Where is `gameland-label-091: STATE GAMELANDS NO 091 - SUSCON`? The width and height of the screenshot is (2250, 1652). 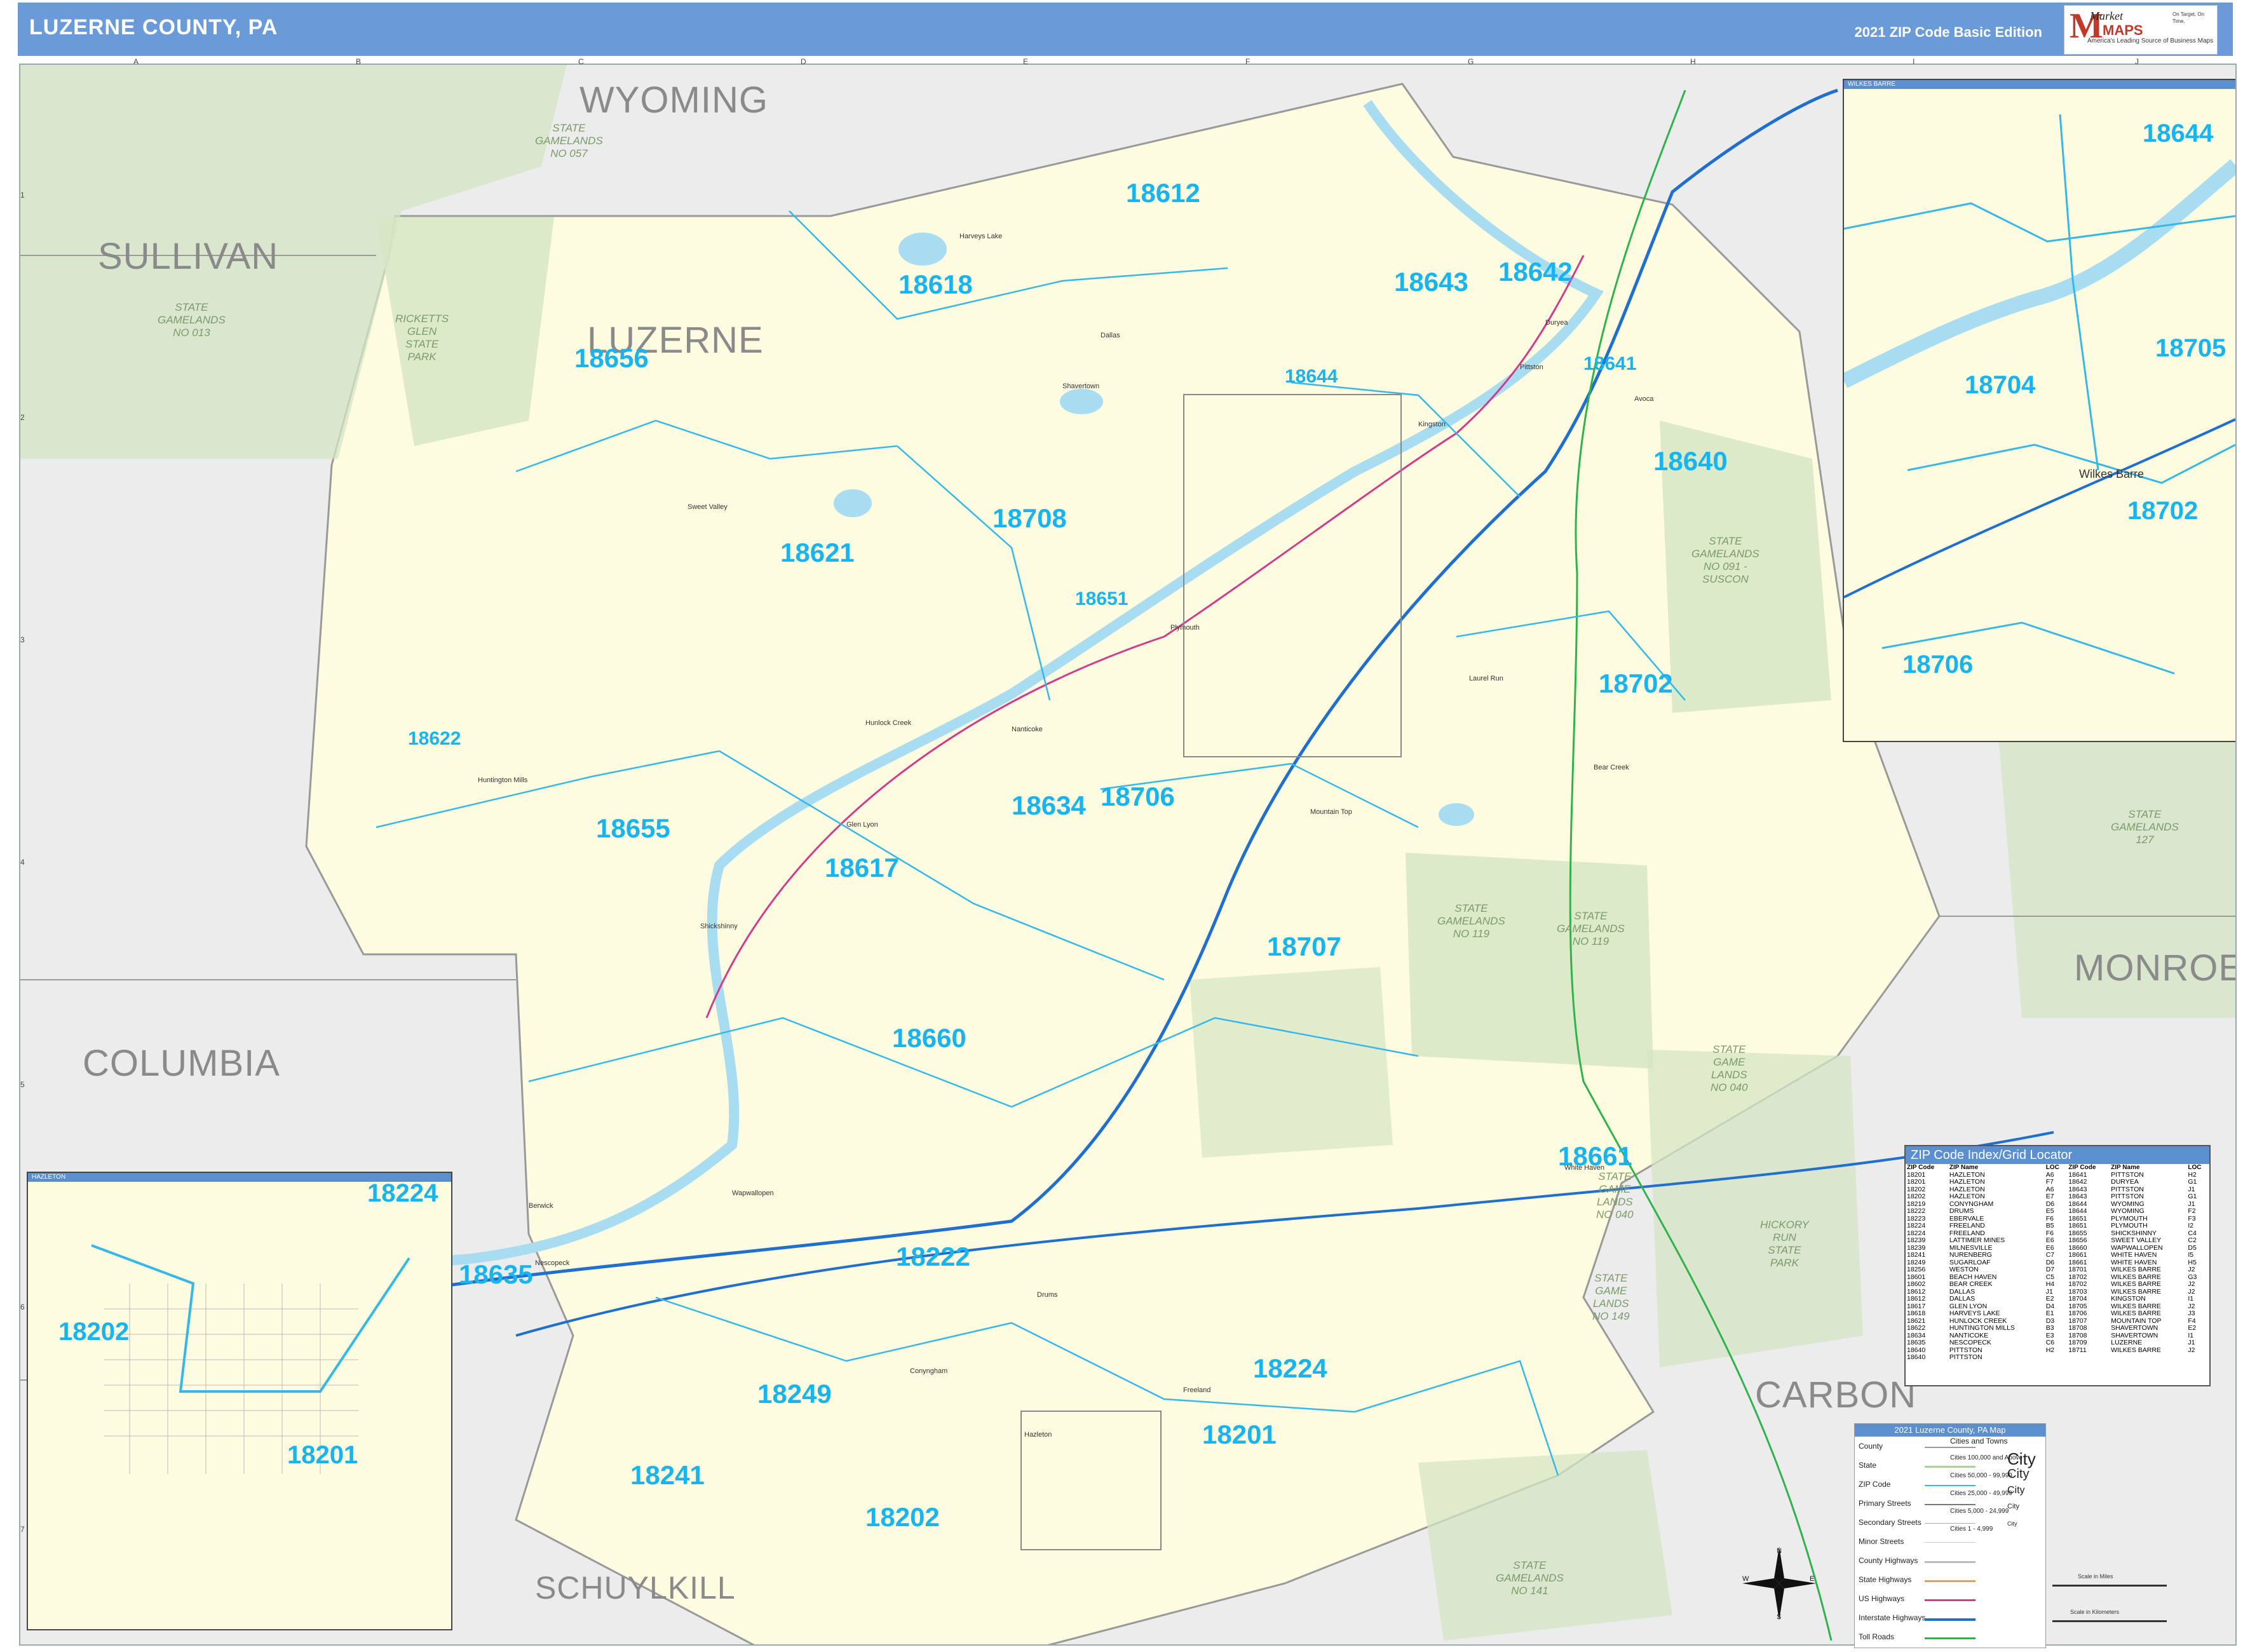 gameland-label-091: STATE GAMELANDS NO 091 - SUSCON is located at coordinates (1725, 560).